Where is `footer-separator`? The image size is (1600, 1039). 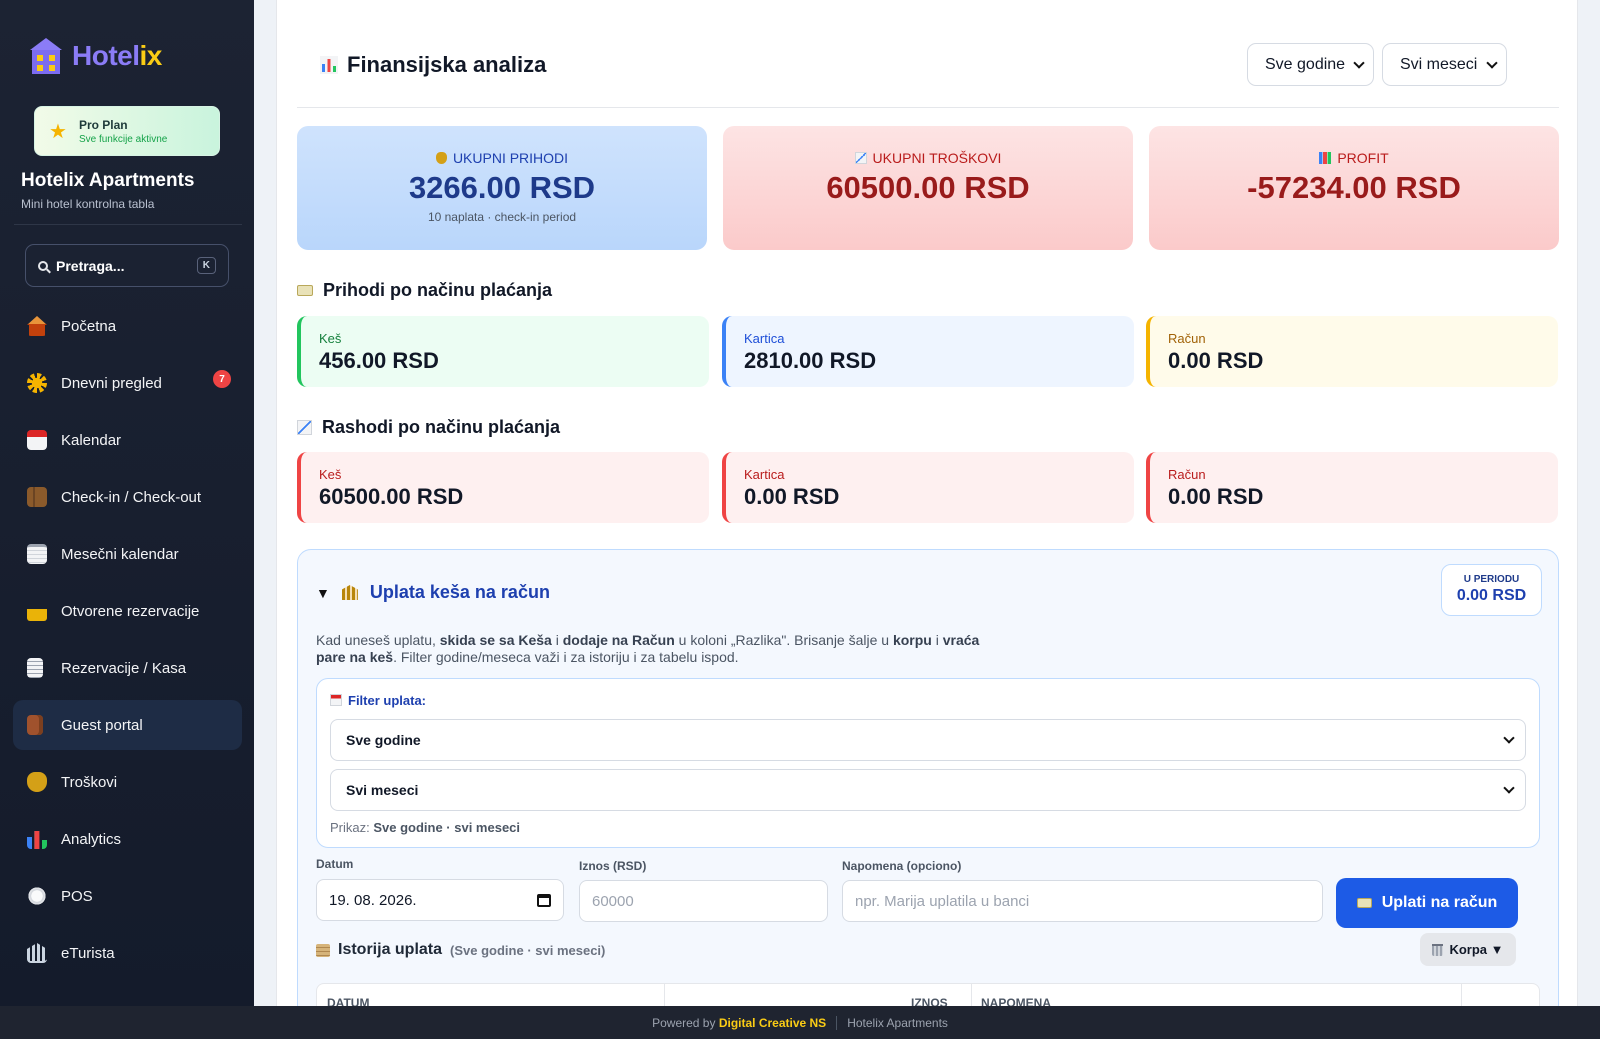 footer-separator is located at coordinates (837, 1022).